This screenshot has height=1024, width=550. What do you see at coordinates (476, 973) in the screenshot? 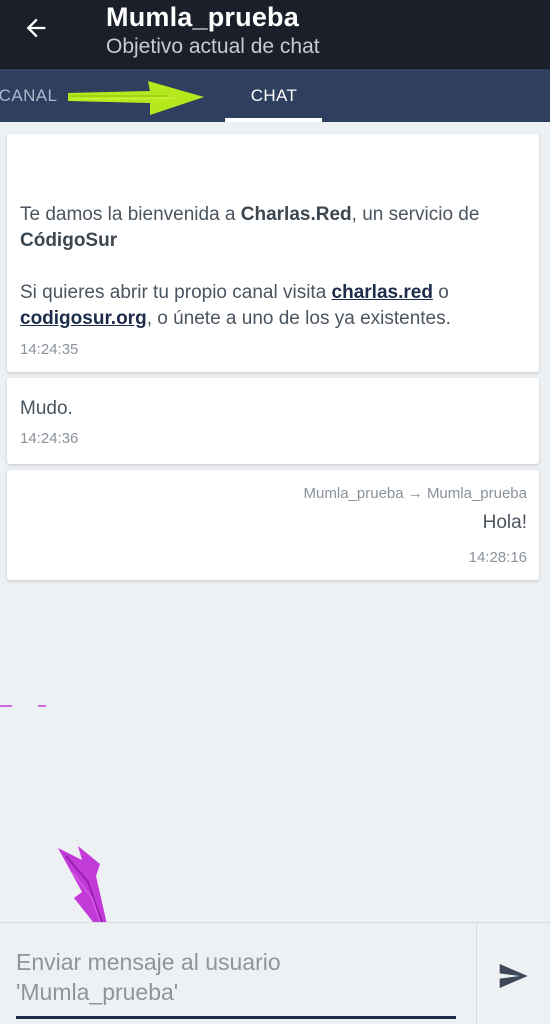
I see `composer-divider` at bounding box center [476, 973].